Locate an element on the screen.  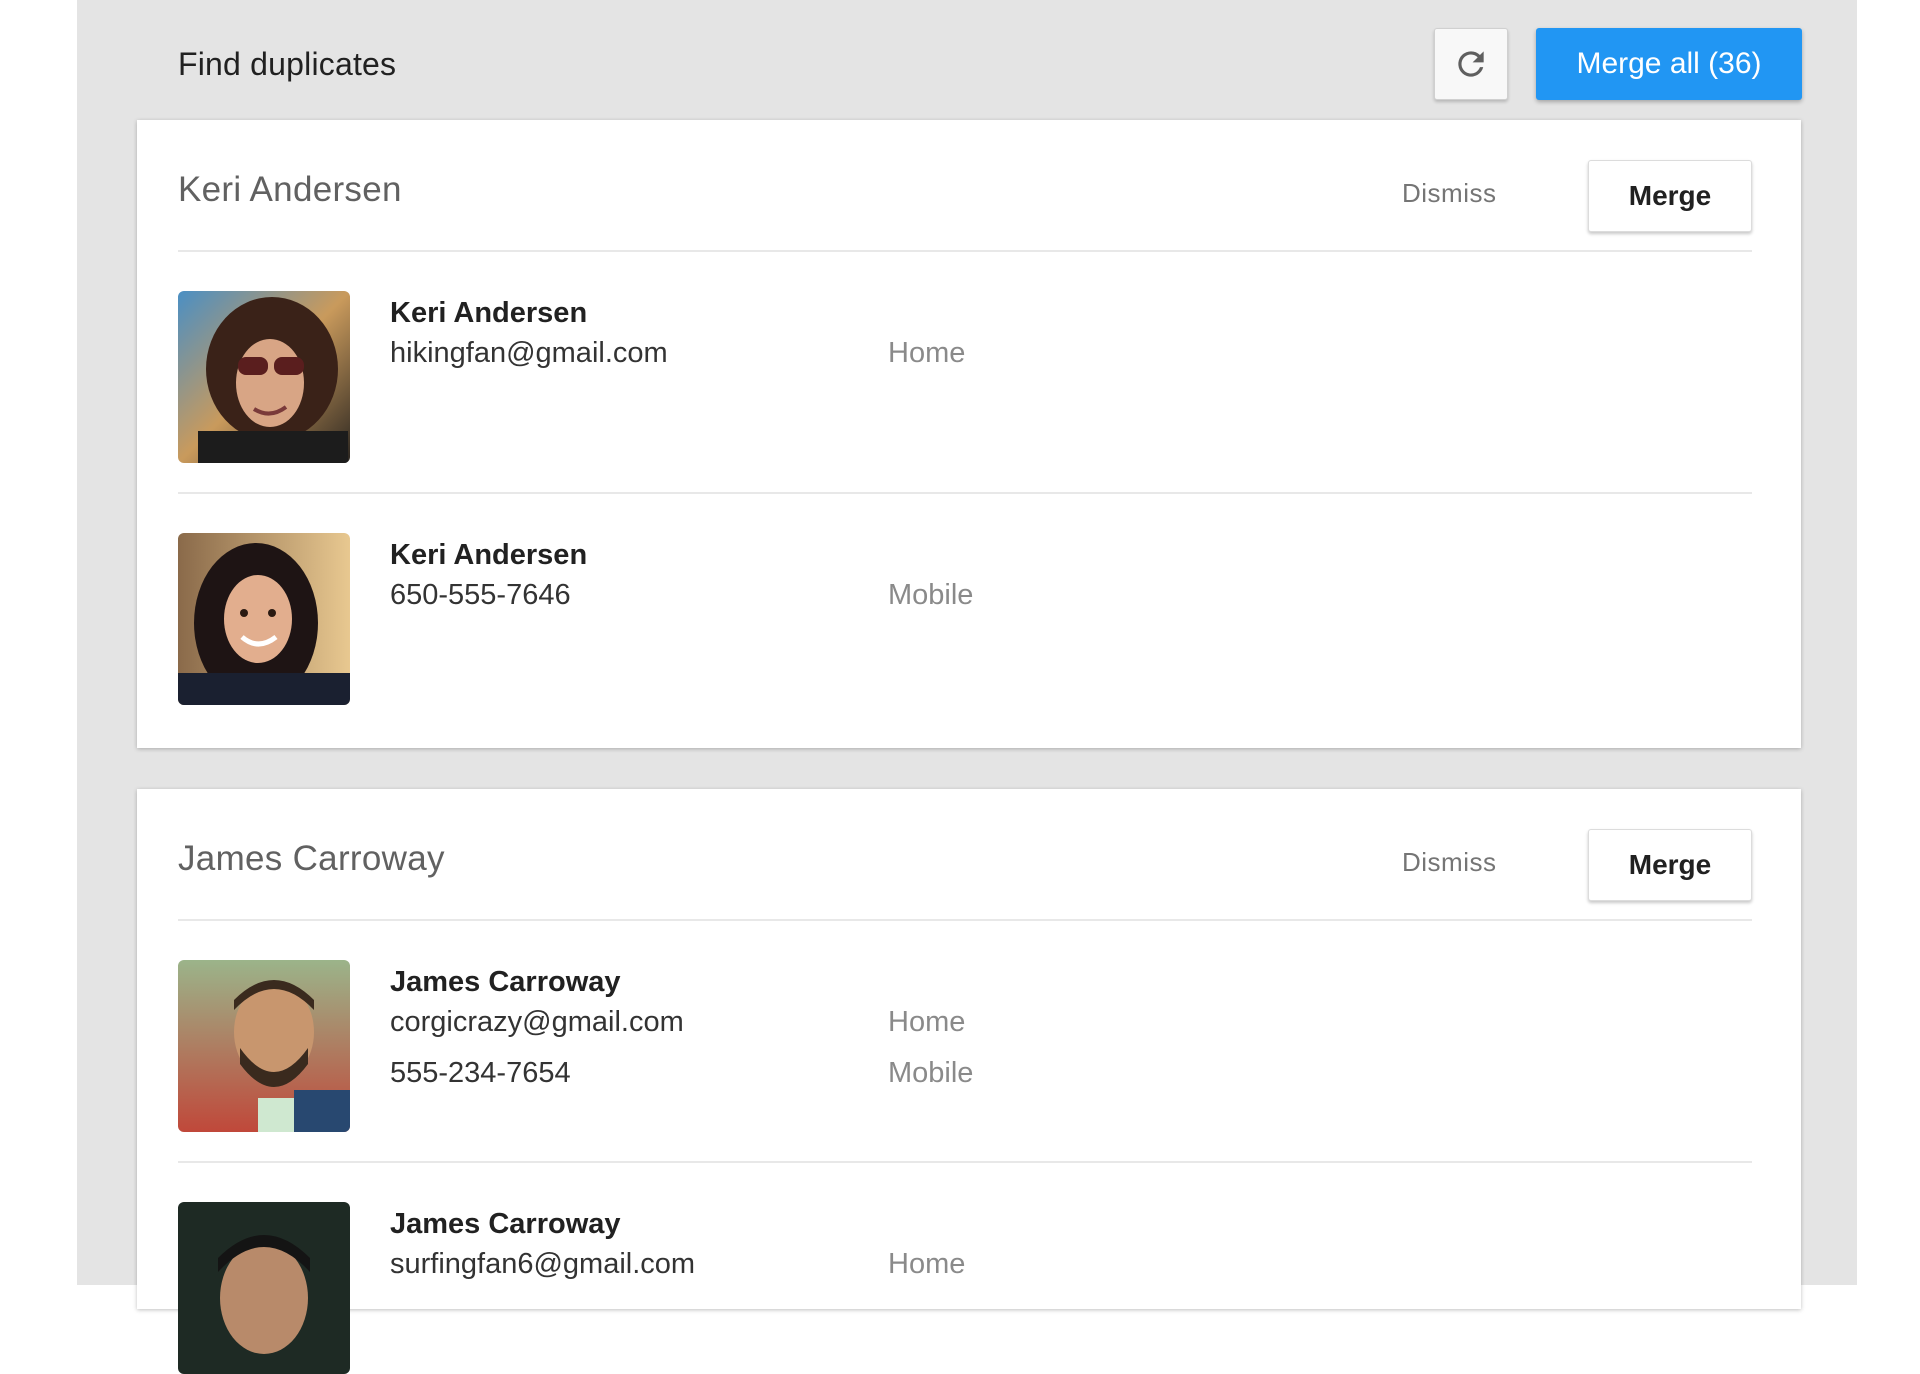
contact-phone: 555-234-7654 is located at coordinates (480, 1073).